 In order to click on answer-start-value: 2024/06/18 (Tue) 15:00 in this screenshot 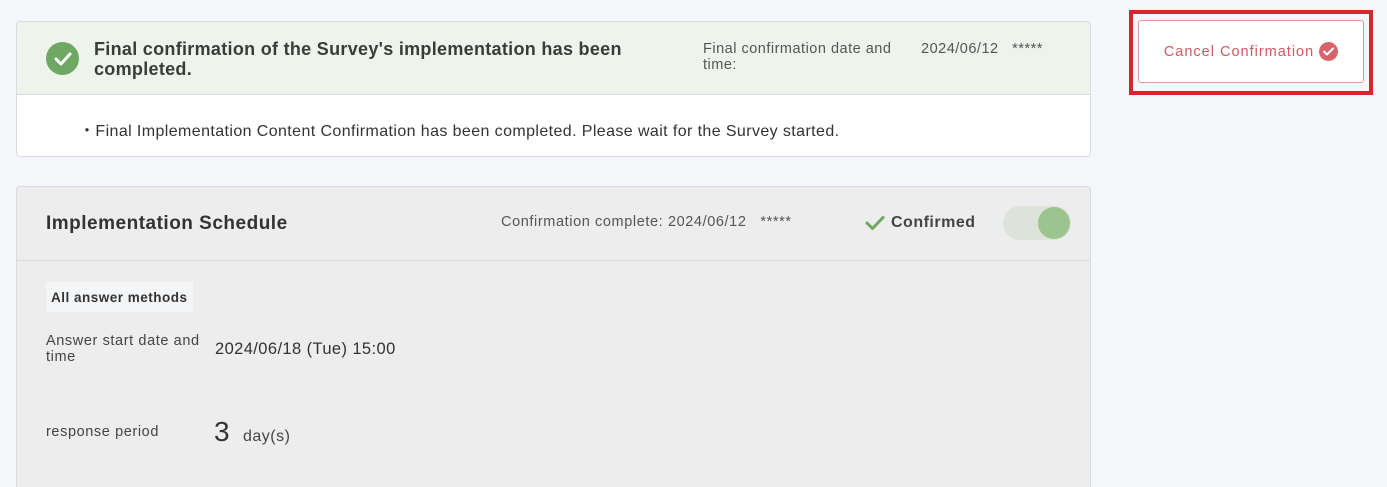, I will do `click(305, 349)`.